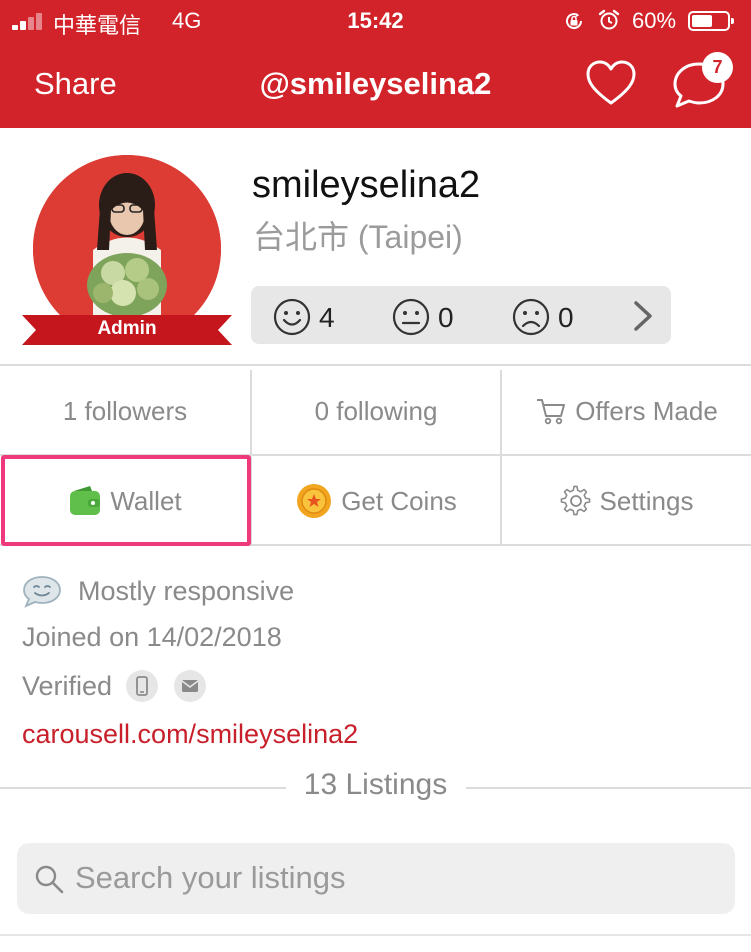  I want to click on get-coins-button: Get Coins, so click(376, 501).